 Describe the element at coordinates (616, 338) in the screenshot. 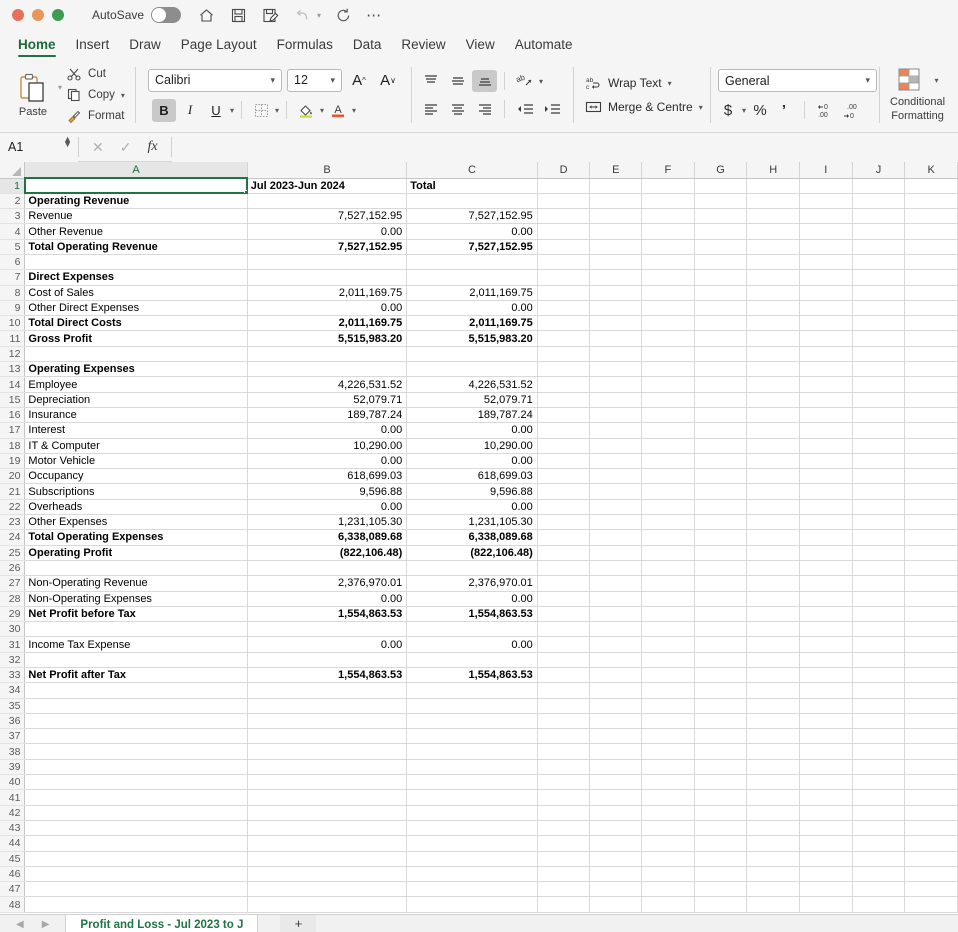

I see `cell-E11` at that location.